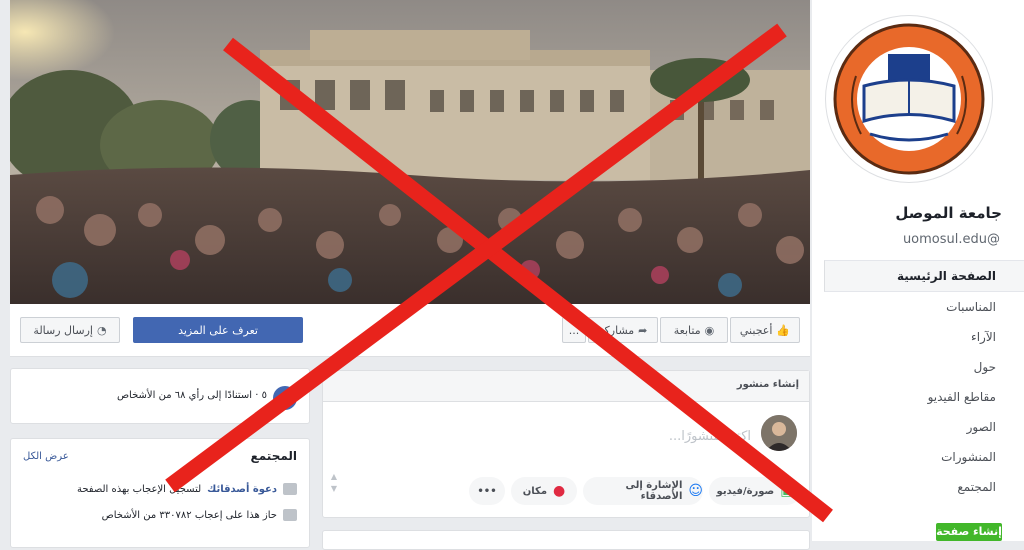 This screenshot has height=550, width=1024. What do you see at coordinates (290, 515) in the screenshot?
I see `like-icon` at bounding box center [290, 515].